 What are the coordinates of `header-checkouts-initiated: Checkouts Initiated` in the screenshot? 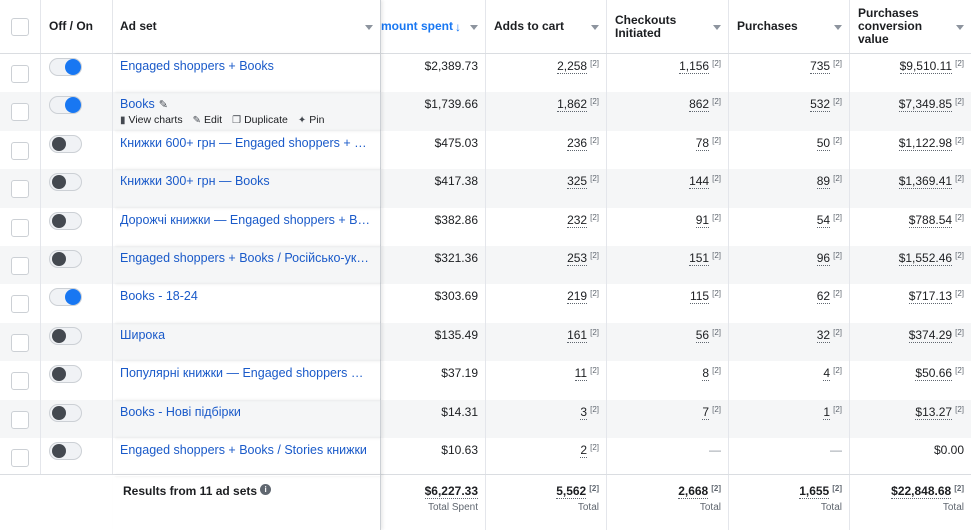 It's located at (668, 26).